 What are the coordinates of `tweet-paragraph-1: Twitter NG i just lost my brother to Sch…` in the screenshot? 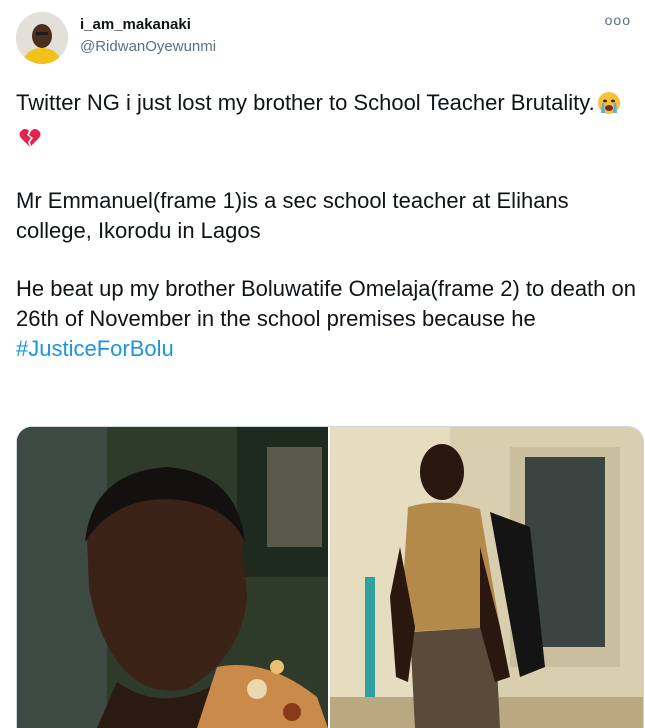 It's located at (326, 123).